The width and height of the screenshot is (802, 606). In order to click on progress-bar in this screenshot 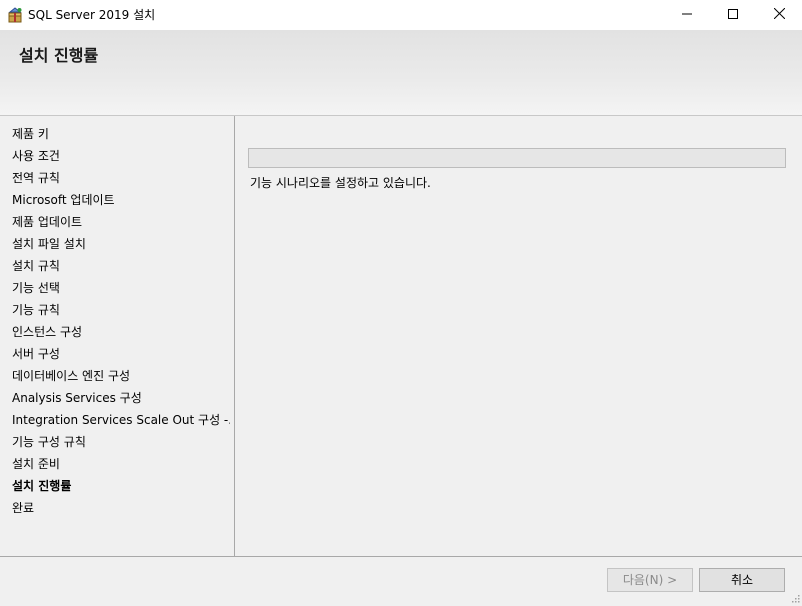, I will do `click(517, 158)`.